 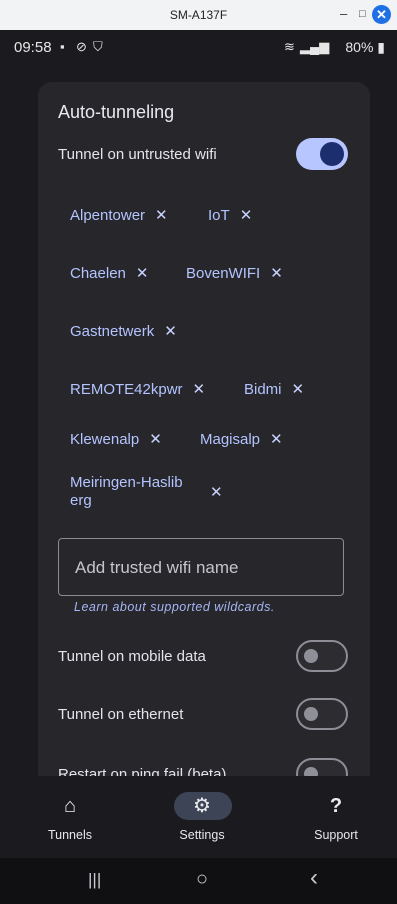 What do you see at coordinates (81, 500) in the screenshot?
I see `chip-label-line2: erg` at bounding box center [81, 500].